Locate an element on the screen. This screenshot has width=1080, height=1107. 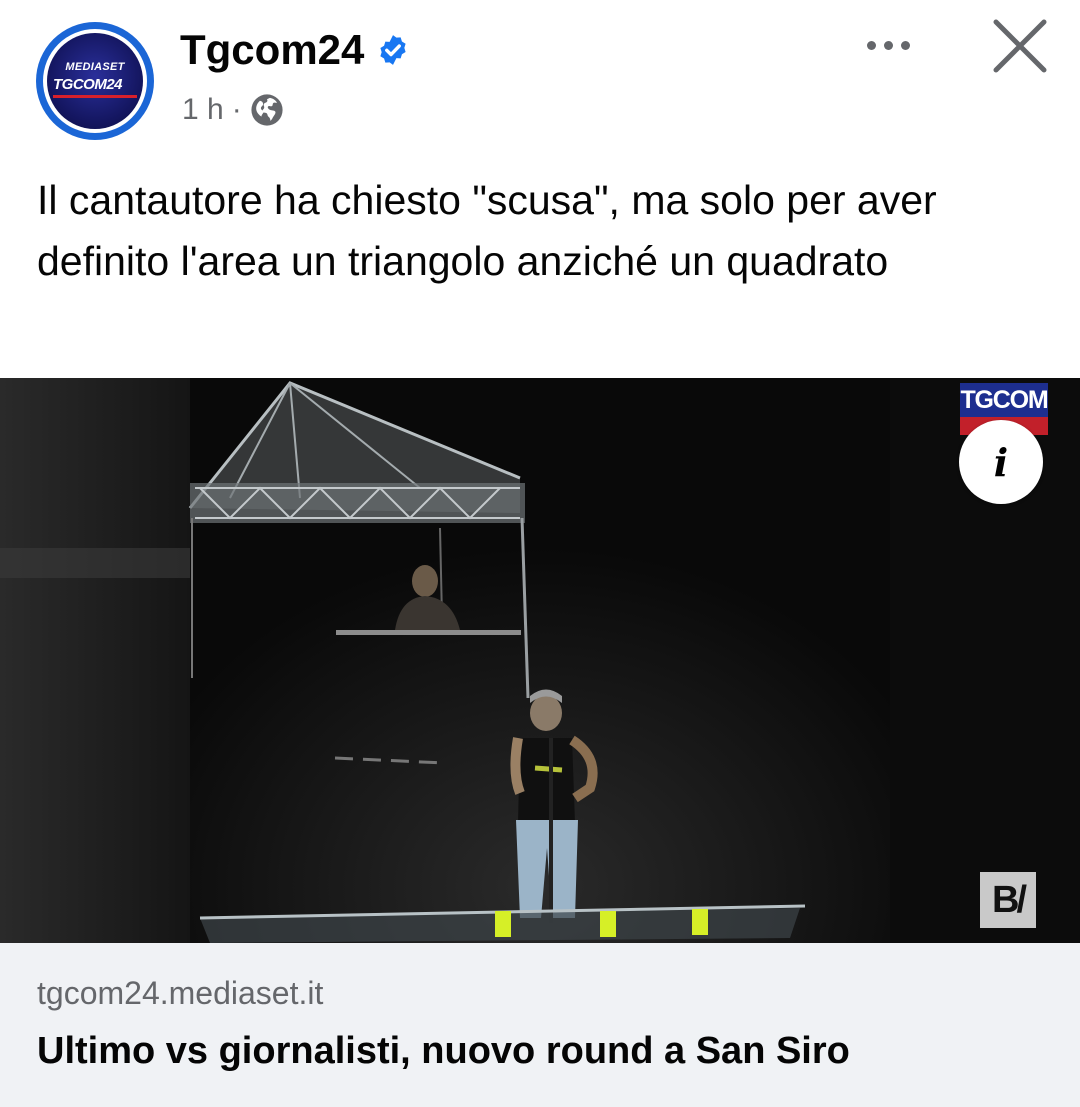
broadcaster-watermark: B/ is located at coordinates (1008, 900).